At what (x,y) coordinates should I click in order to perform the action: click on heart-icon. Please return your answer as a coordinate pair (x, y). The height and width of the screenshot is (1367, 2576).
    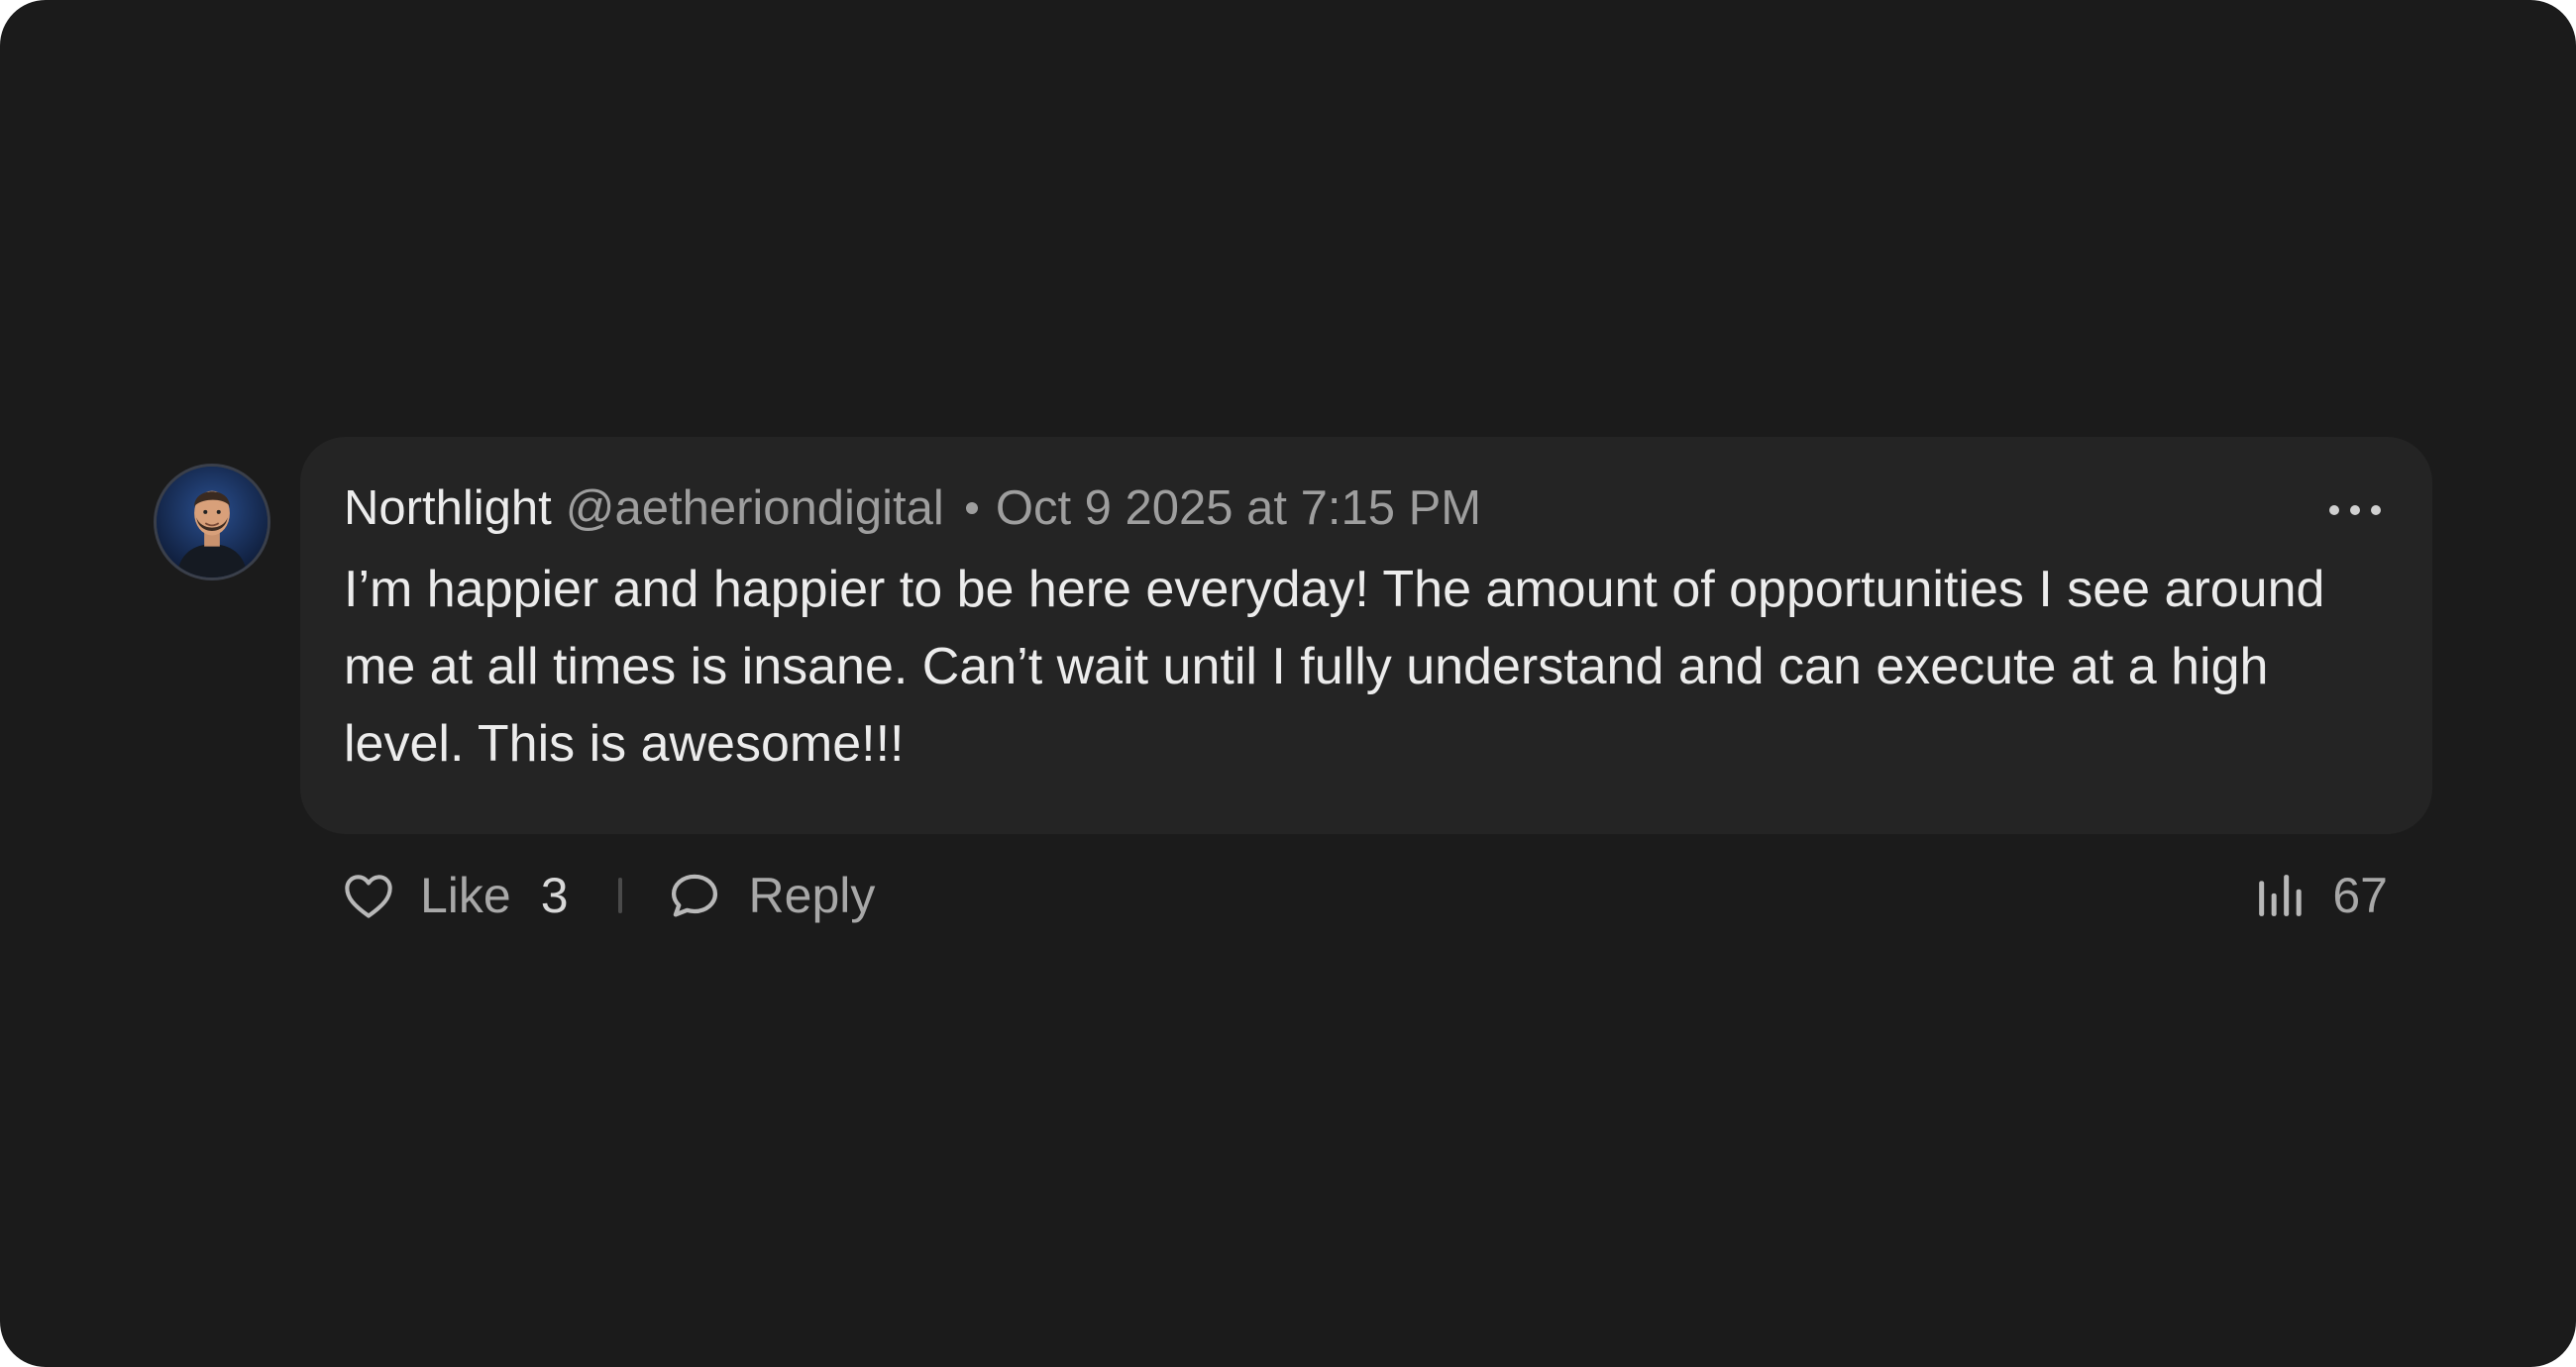
    Looking at the image, I should click on (369, 896).